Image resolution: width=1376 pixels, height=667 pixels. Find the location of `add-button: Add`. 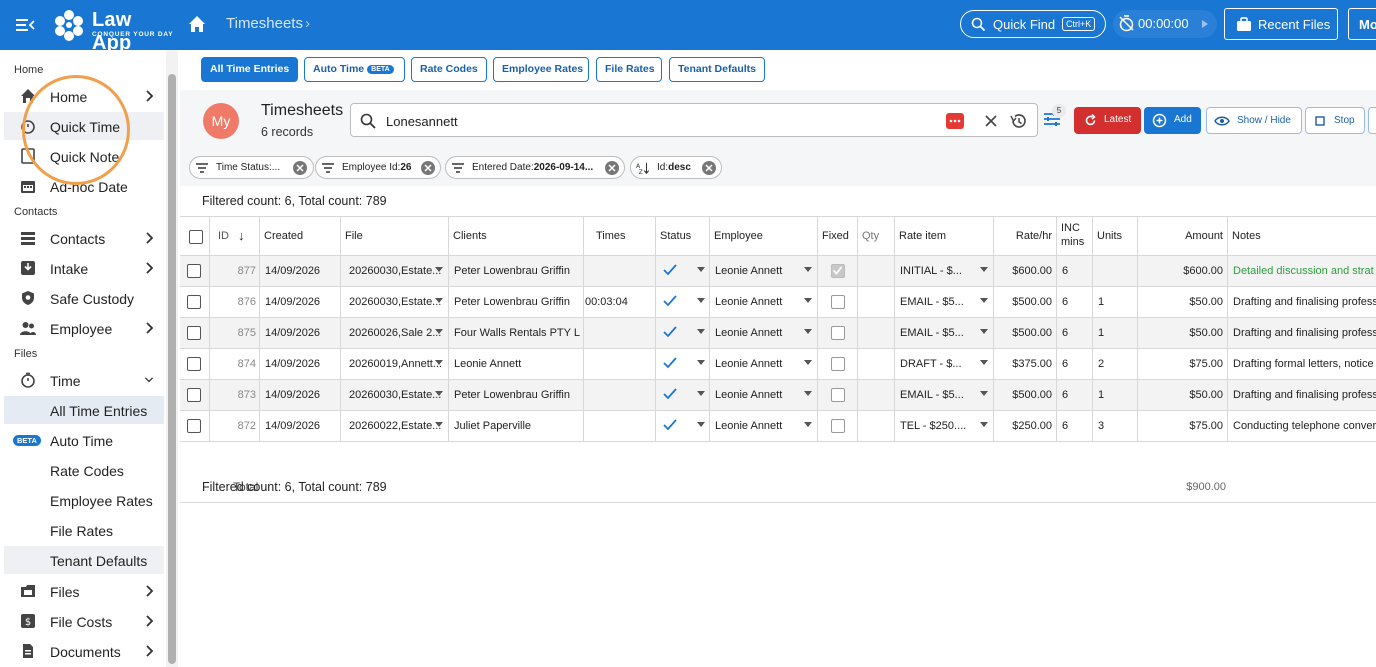

add-button: Add is located at coordinates (1172, 120).